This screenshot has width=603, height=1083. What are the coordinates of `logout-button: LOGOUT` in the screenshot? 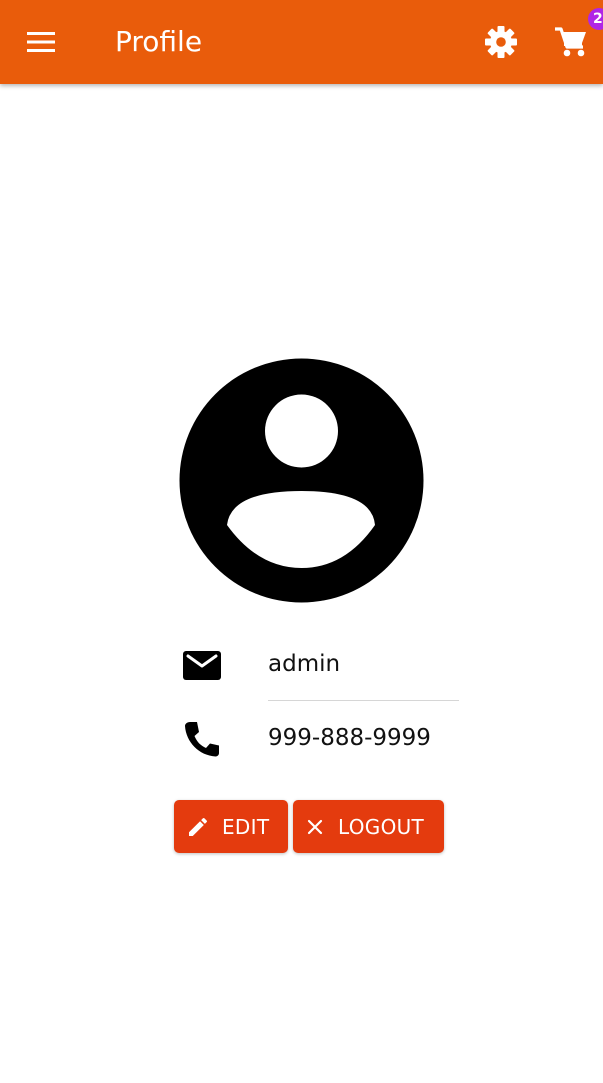 It's located at (368, 826).